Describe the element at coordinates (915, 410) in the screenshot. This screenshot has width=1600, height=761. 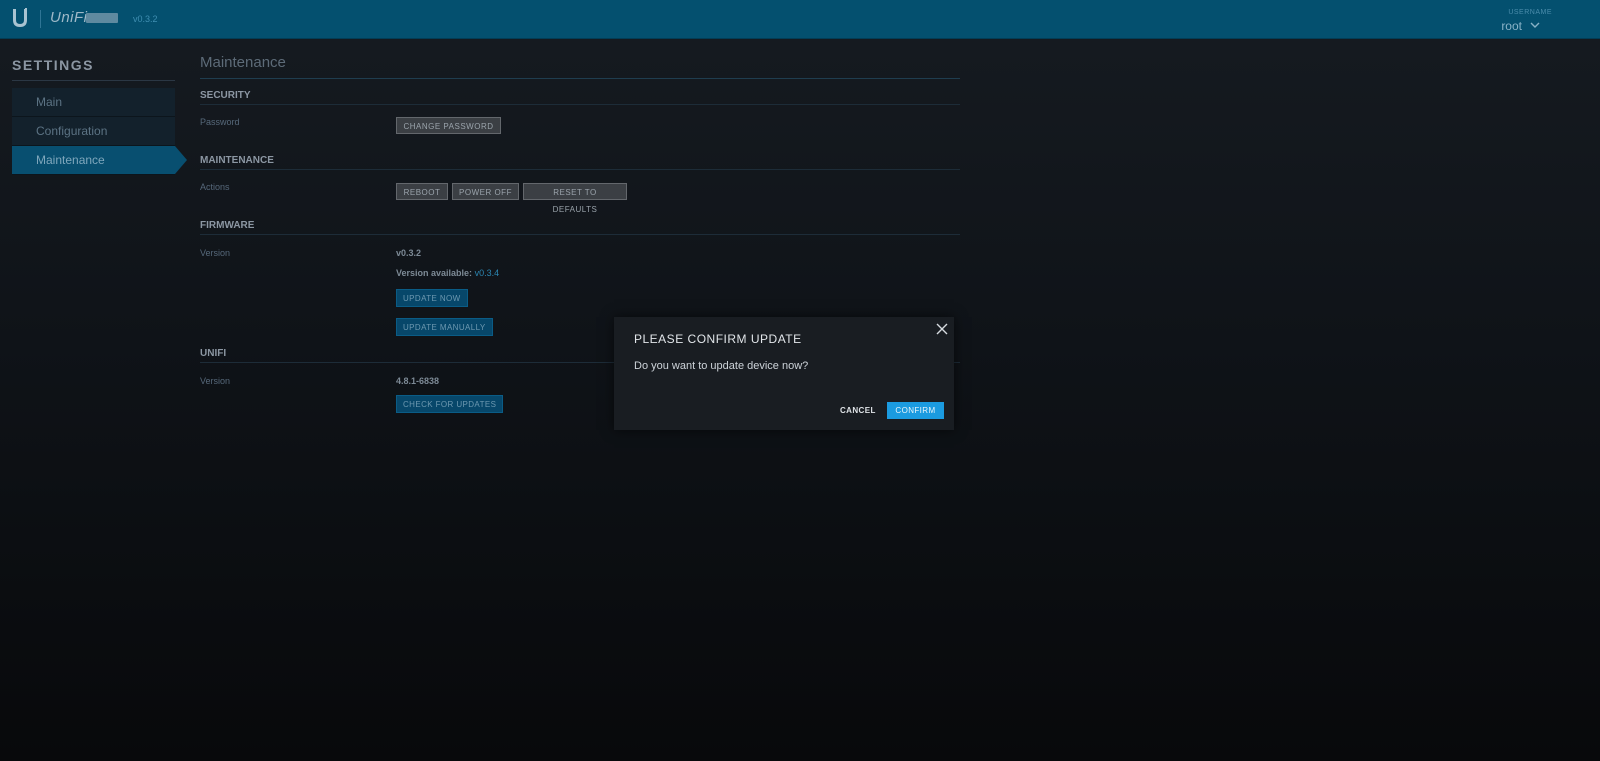
I see `confirm-button: CONFIRM` at that location.